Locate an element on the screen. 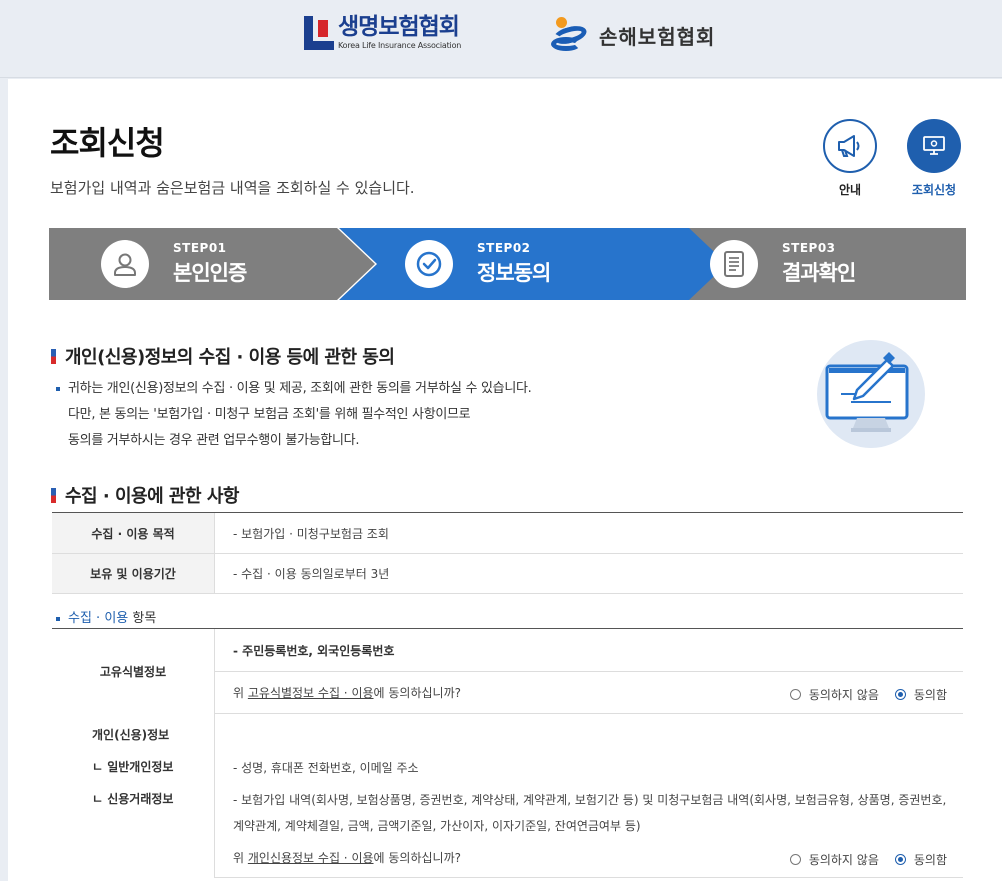  general-personal-info-value: - 성명, 휴대폰 전화번호, 이메일 주소 is located at coordinates (326, 768).